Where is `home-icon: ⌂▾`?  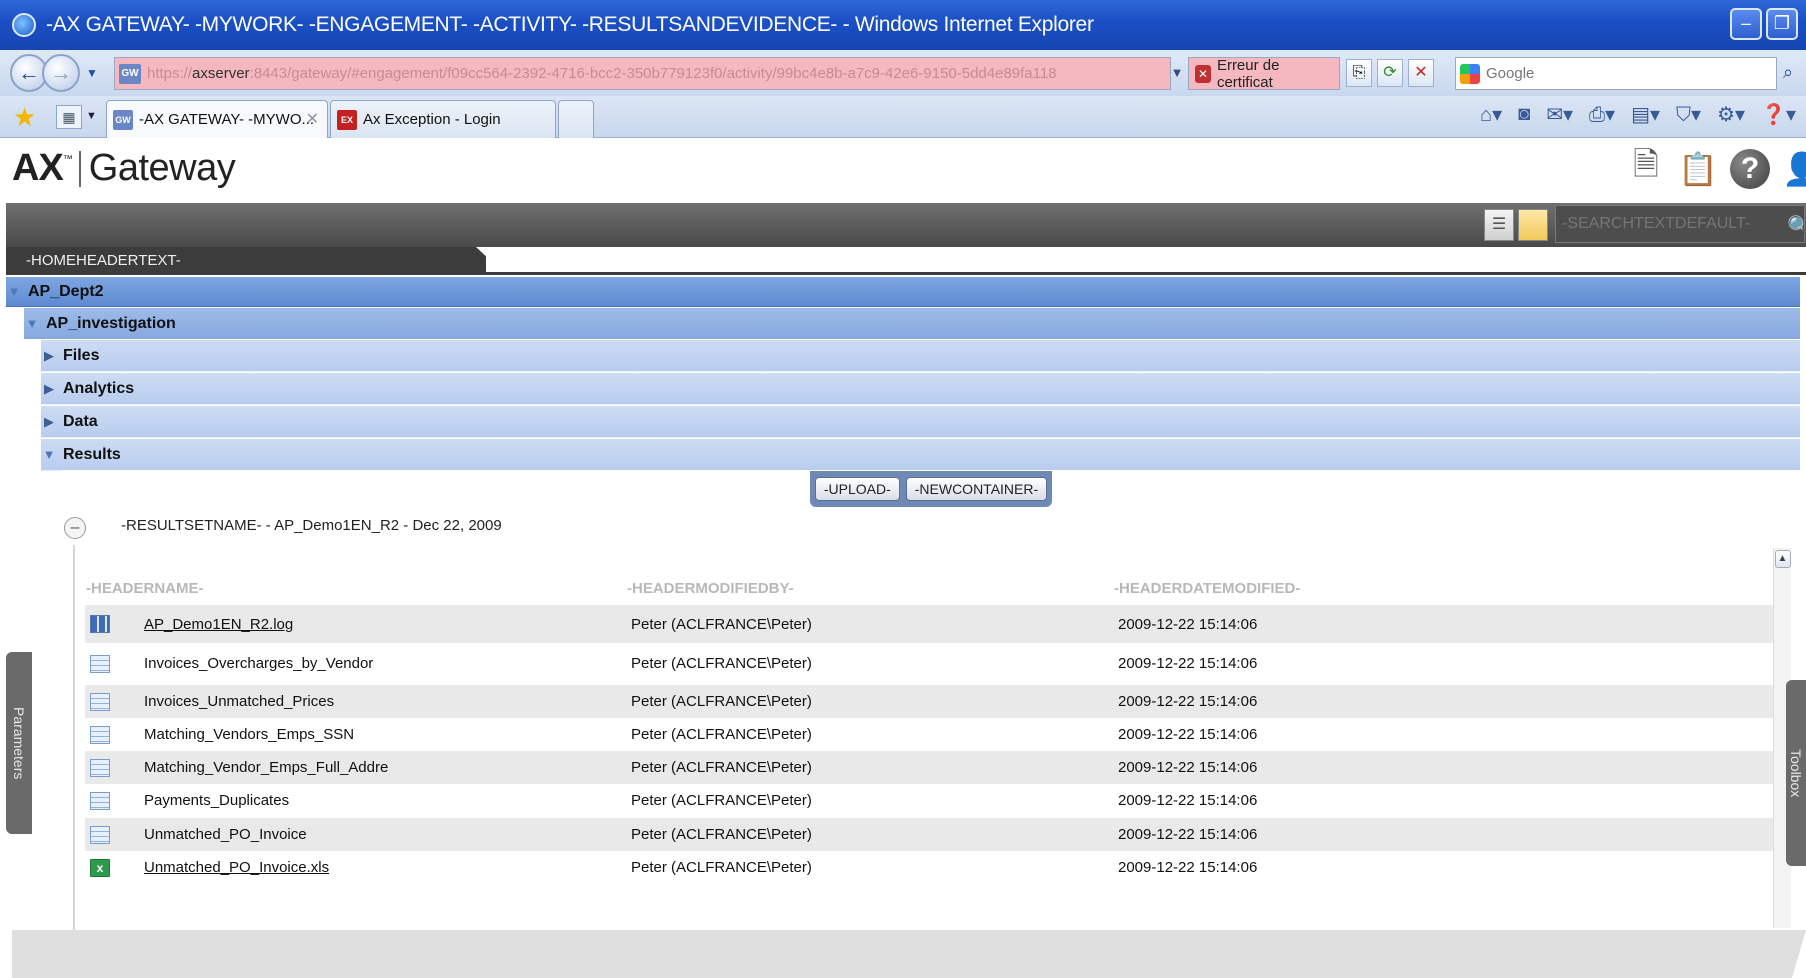
home-icon: ⌂▾ is located at coordinates (1491, 114).